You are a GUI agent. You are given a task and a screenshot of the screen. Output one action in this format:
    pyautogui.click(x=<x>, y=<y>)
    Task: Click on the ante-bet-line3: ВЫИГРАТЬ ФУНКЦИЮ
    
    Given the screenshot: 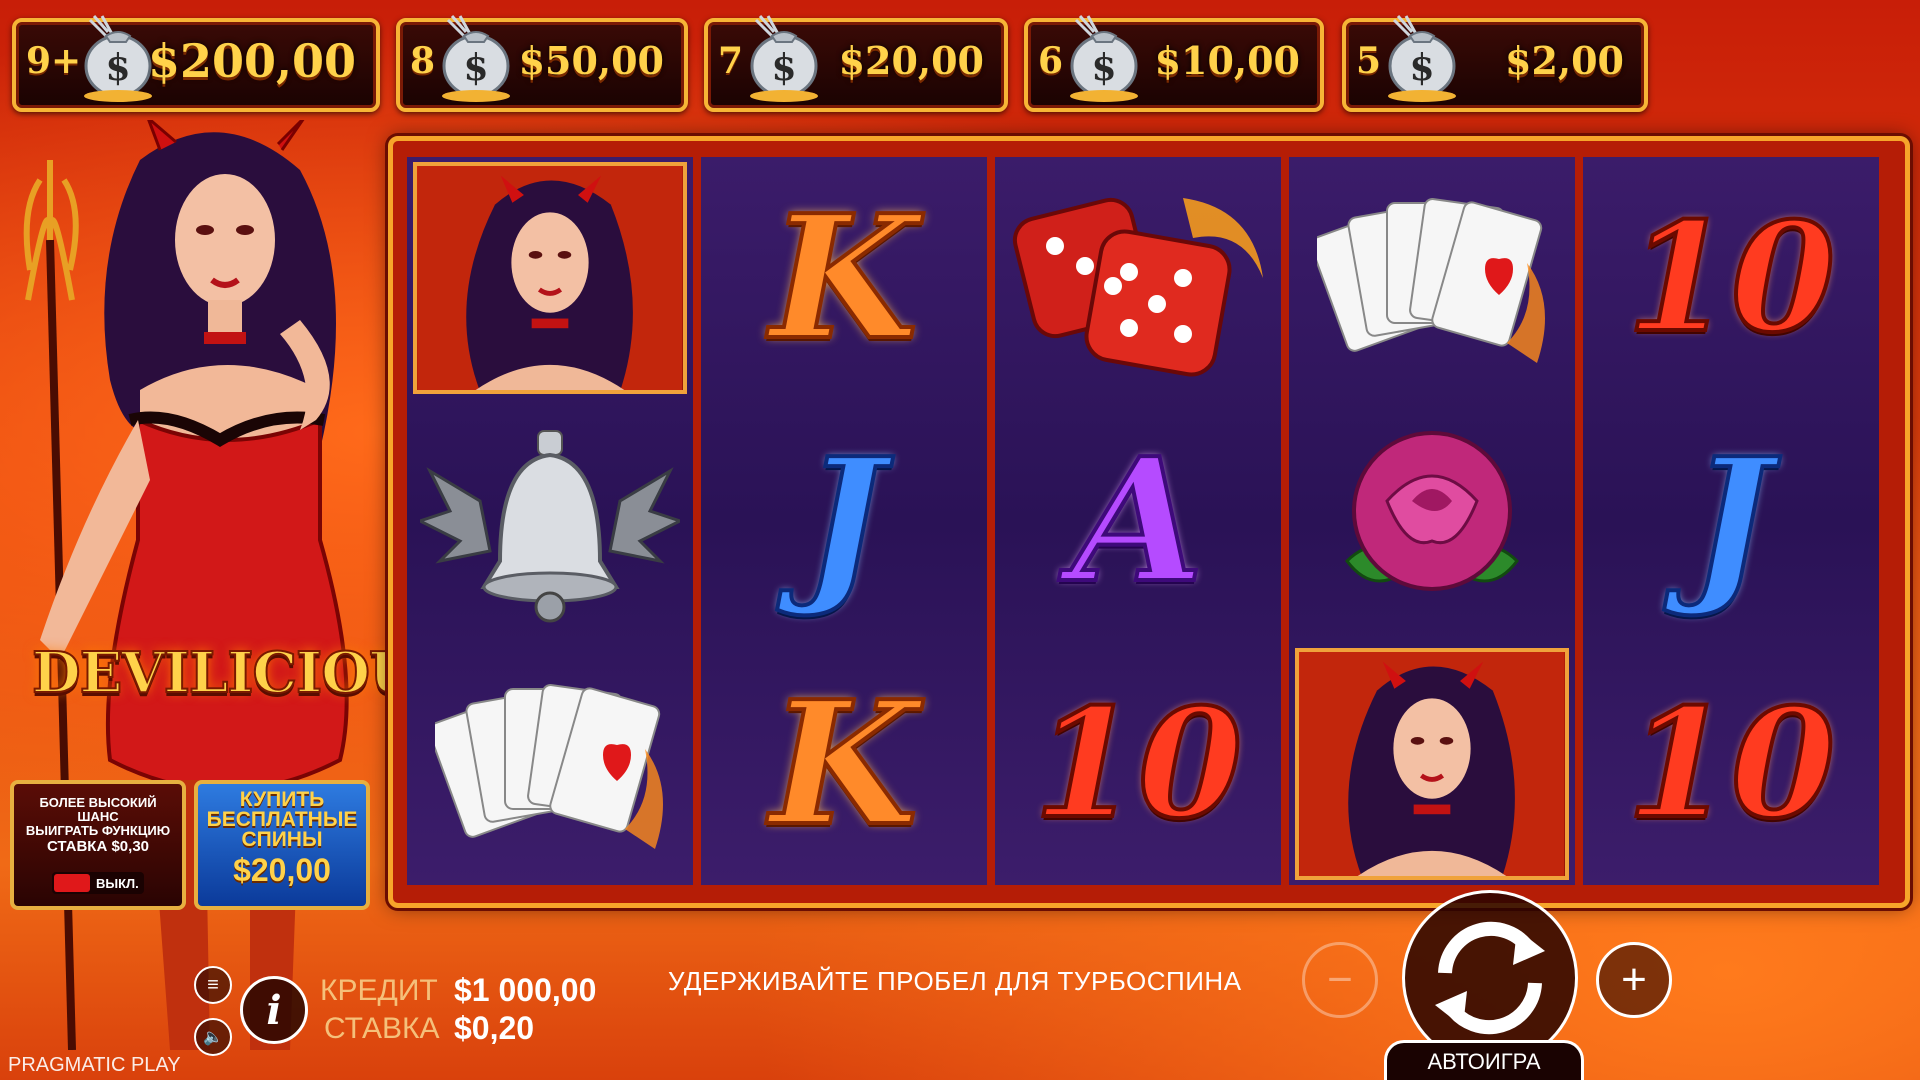 What is the action you would take?
    pyautogui.click(x=98, y=830)
    